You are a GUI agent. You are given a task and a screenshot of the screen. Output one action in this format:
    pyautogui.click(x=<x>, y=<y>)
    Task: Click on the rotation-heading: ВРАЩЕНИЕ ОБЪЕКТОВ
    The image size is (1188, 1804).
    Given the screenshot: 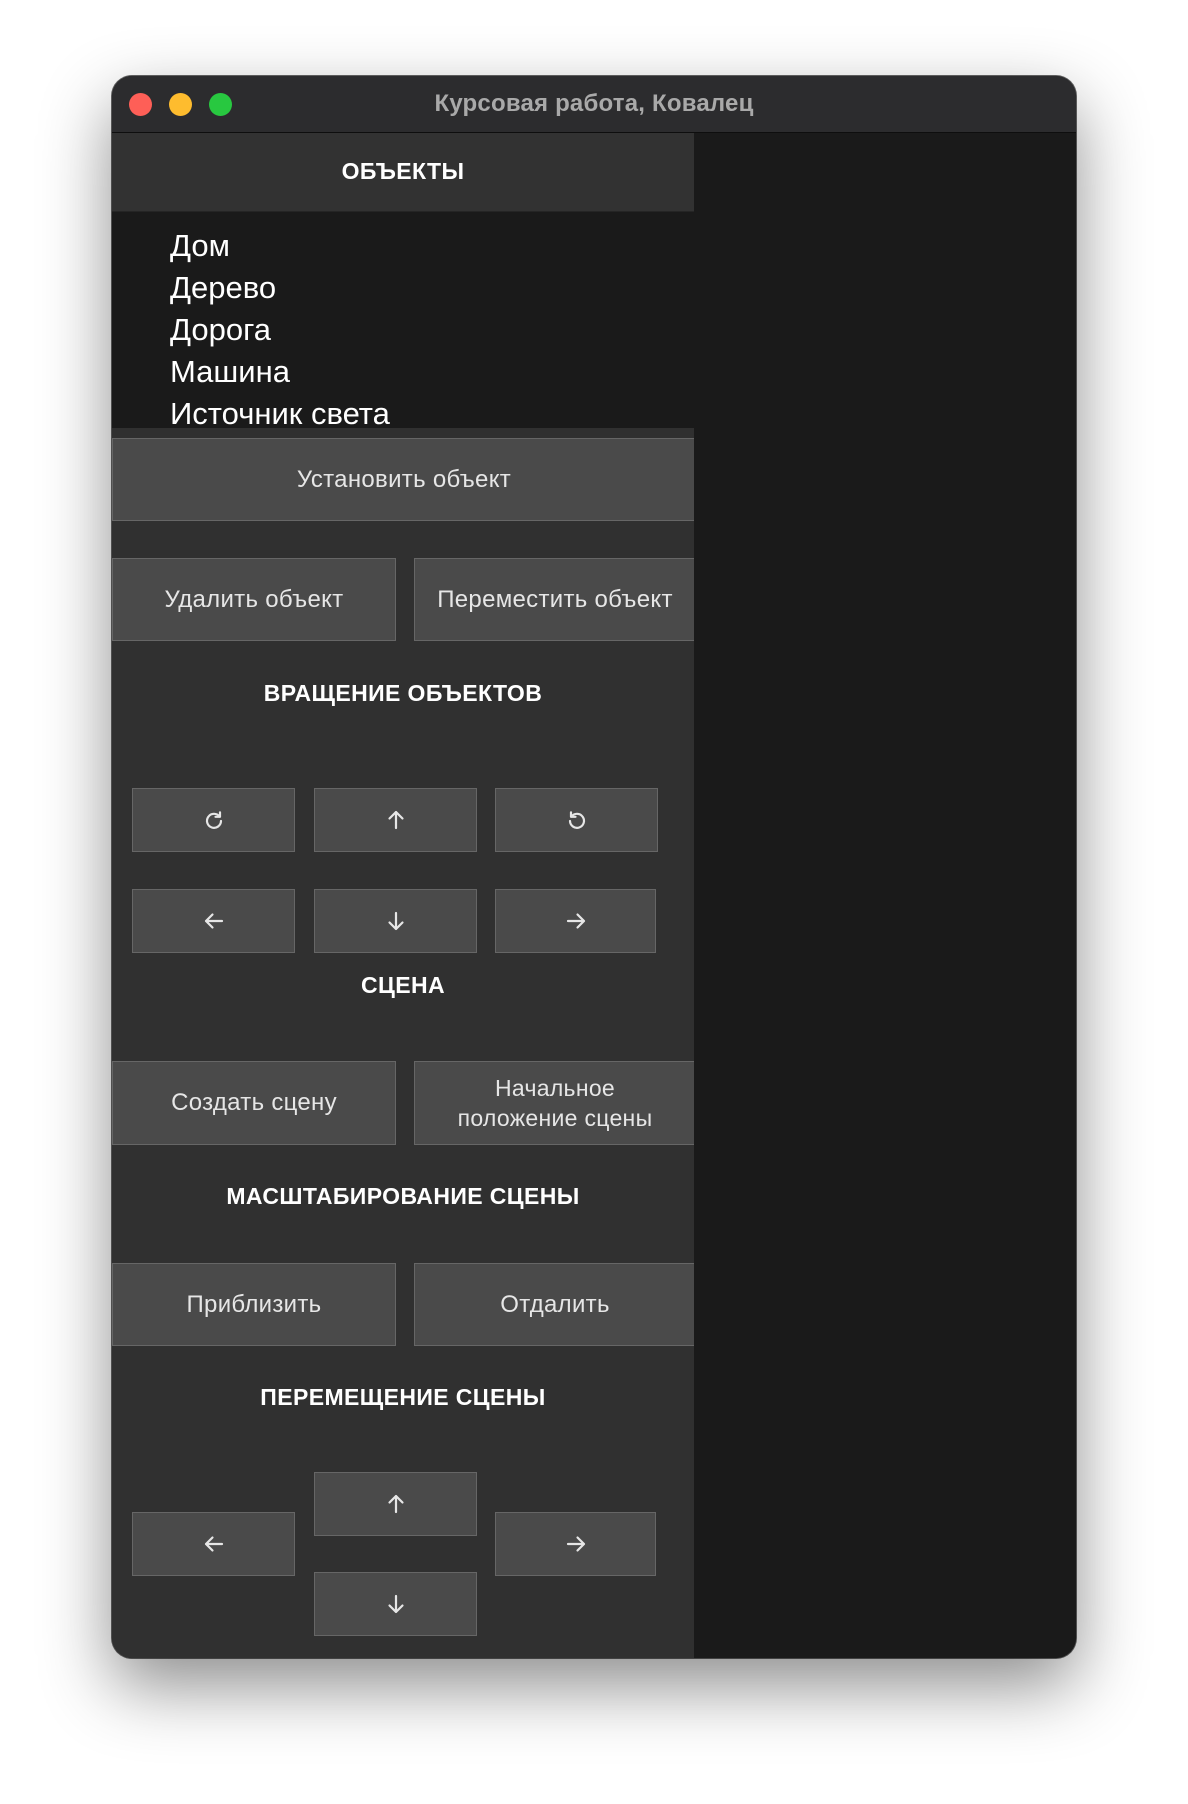 What is the action you would take?
    pyautogui.click(x=403, y=693)
    